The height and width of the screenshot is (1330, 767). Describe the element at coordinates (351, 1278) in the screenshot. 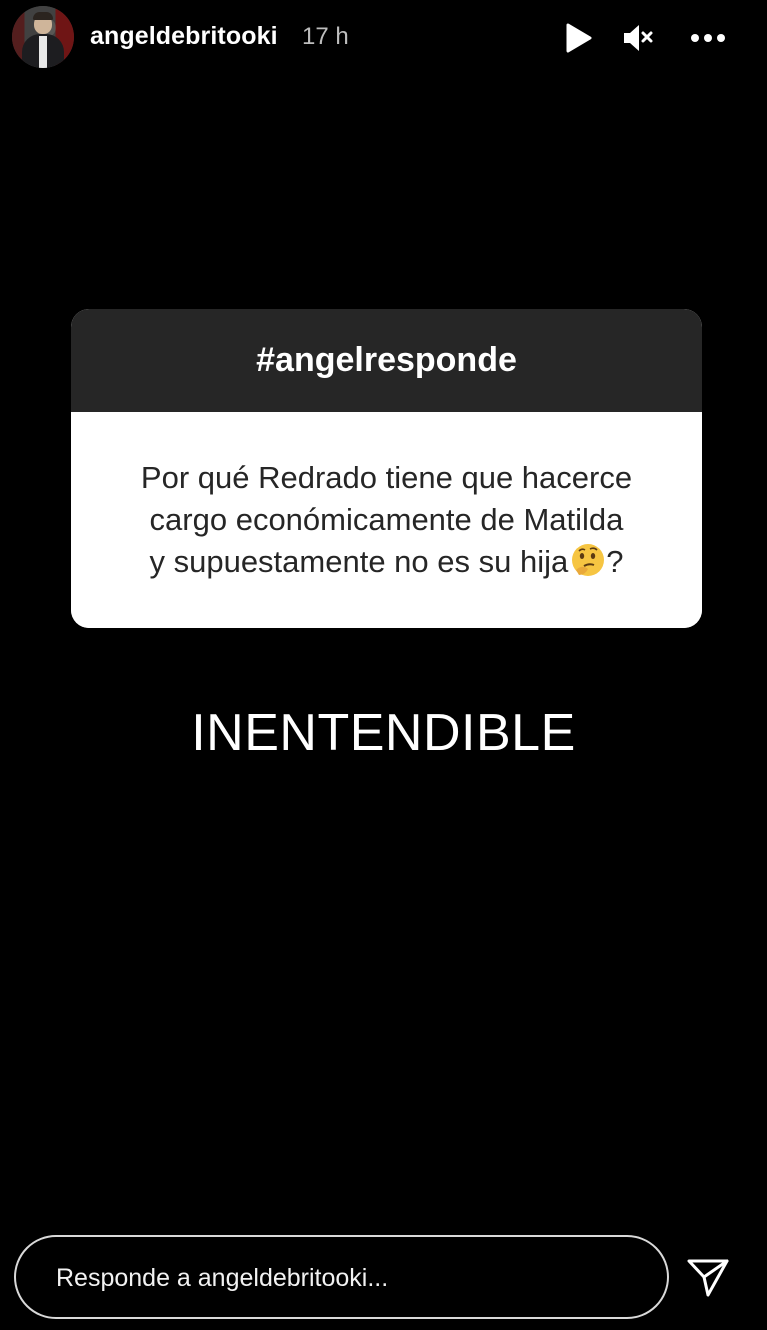

I see `reply-input` at that location.